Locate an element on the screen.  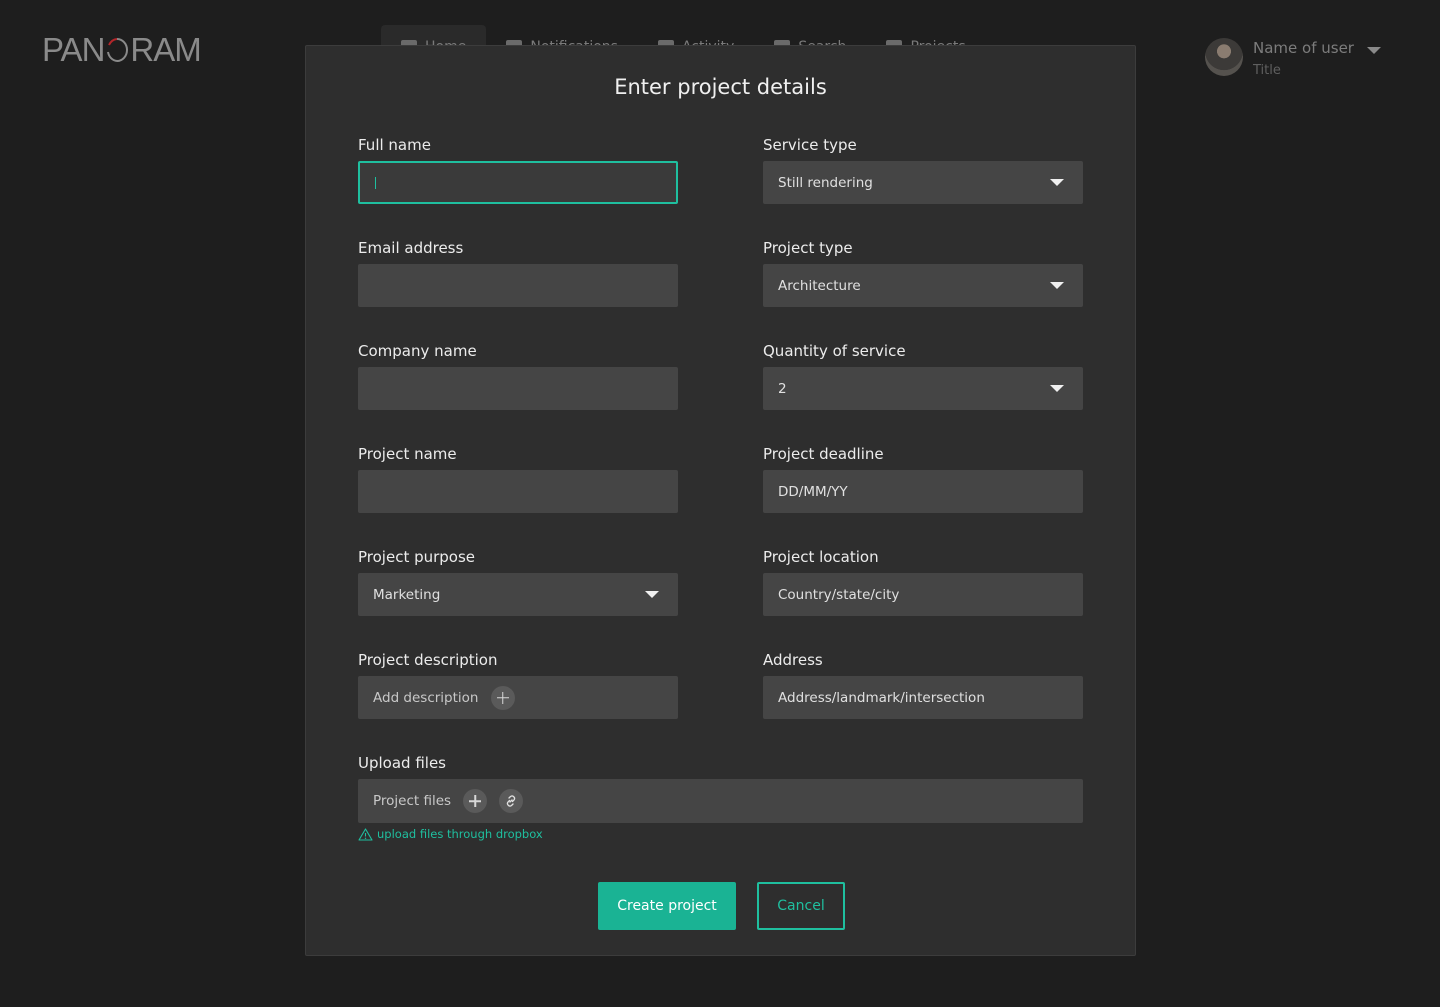
project-type-select: Architecture is located at coordinates (923, 285).